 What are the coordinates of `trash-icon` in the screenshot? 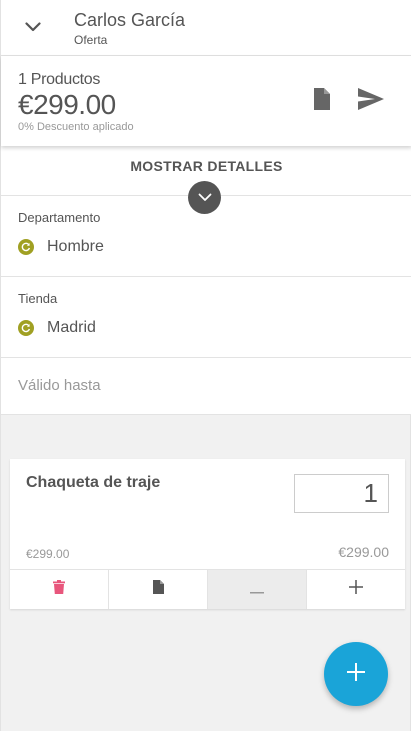 It's located at (59, 589).